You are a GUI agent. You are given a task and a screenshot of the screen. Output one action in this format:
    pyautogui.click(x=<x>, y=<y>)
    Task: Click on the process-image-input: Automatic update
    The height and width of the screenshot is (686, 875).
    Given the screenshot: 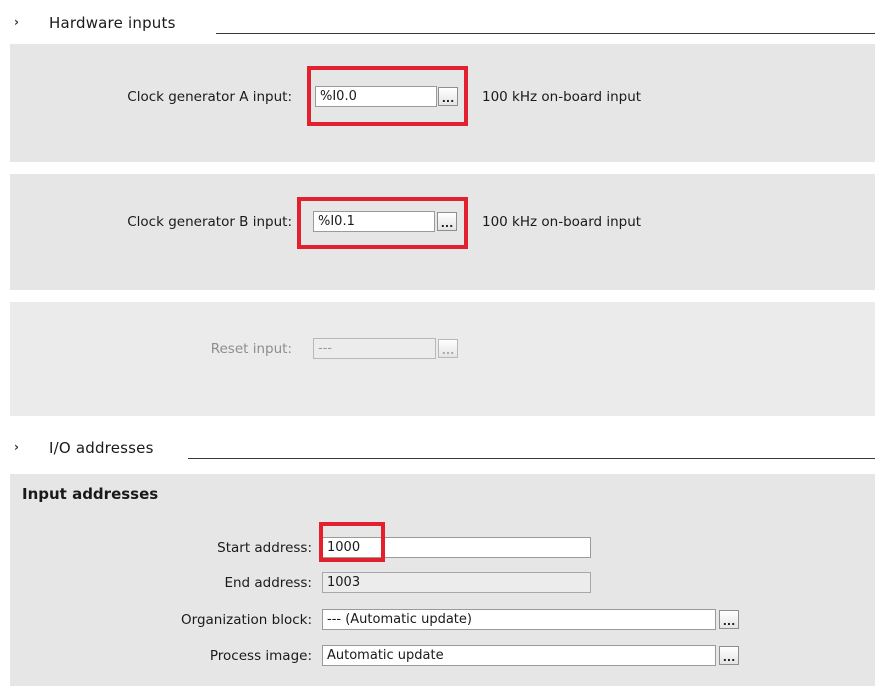 What is the action you would take?
    pyautogui.click(x=519, y=655)
    